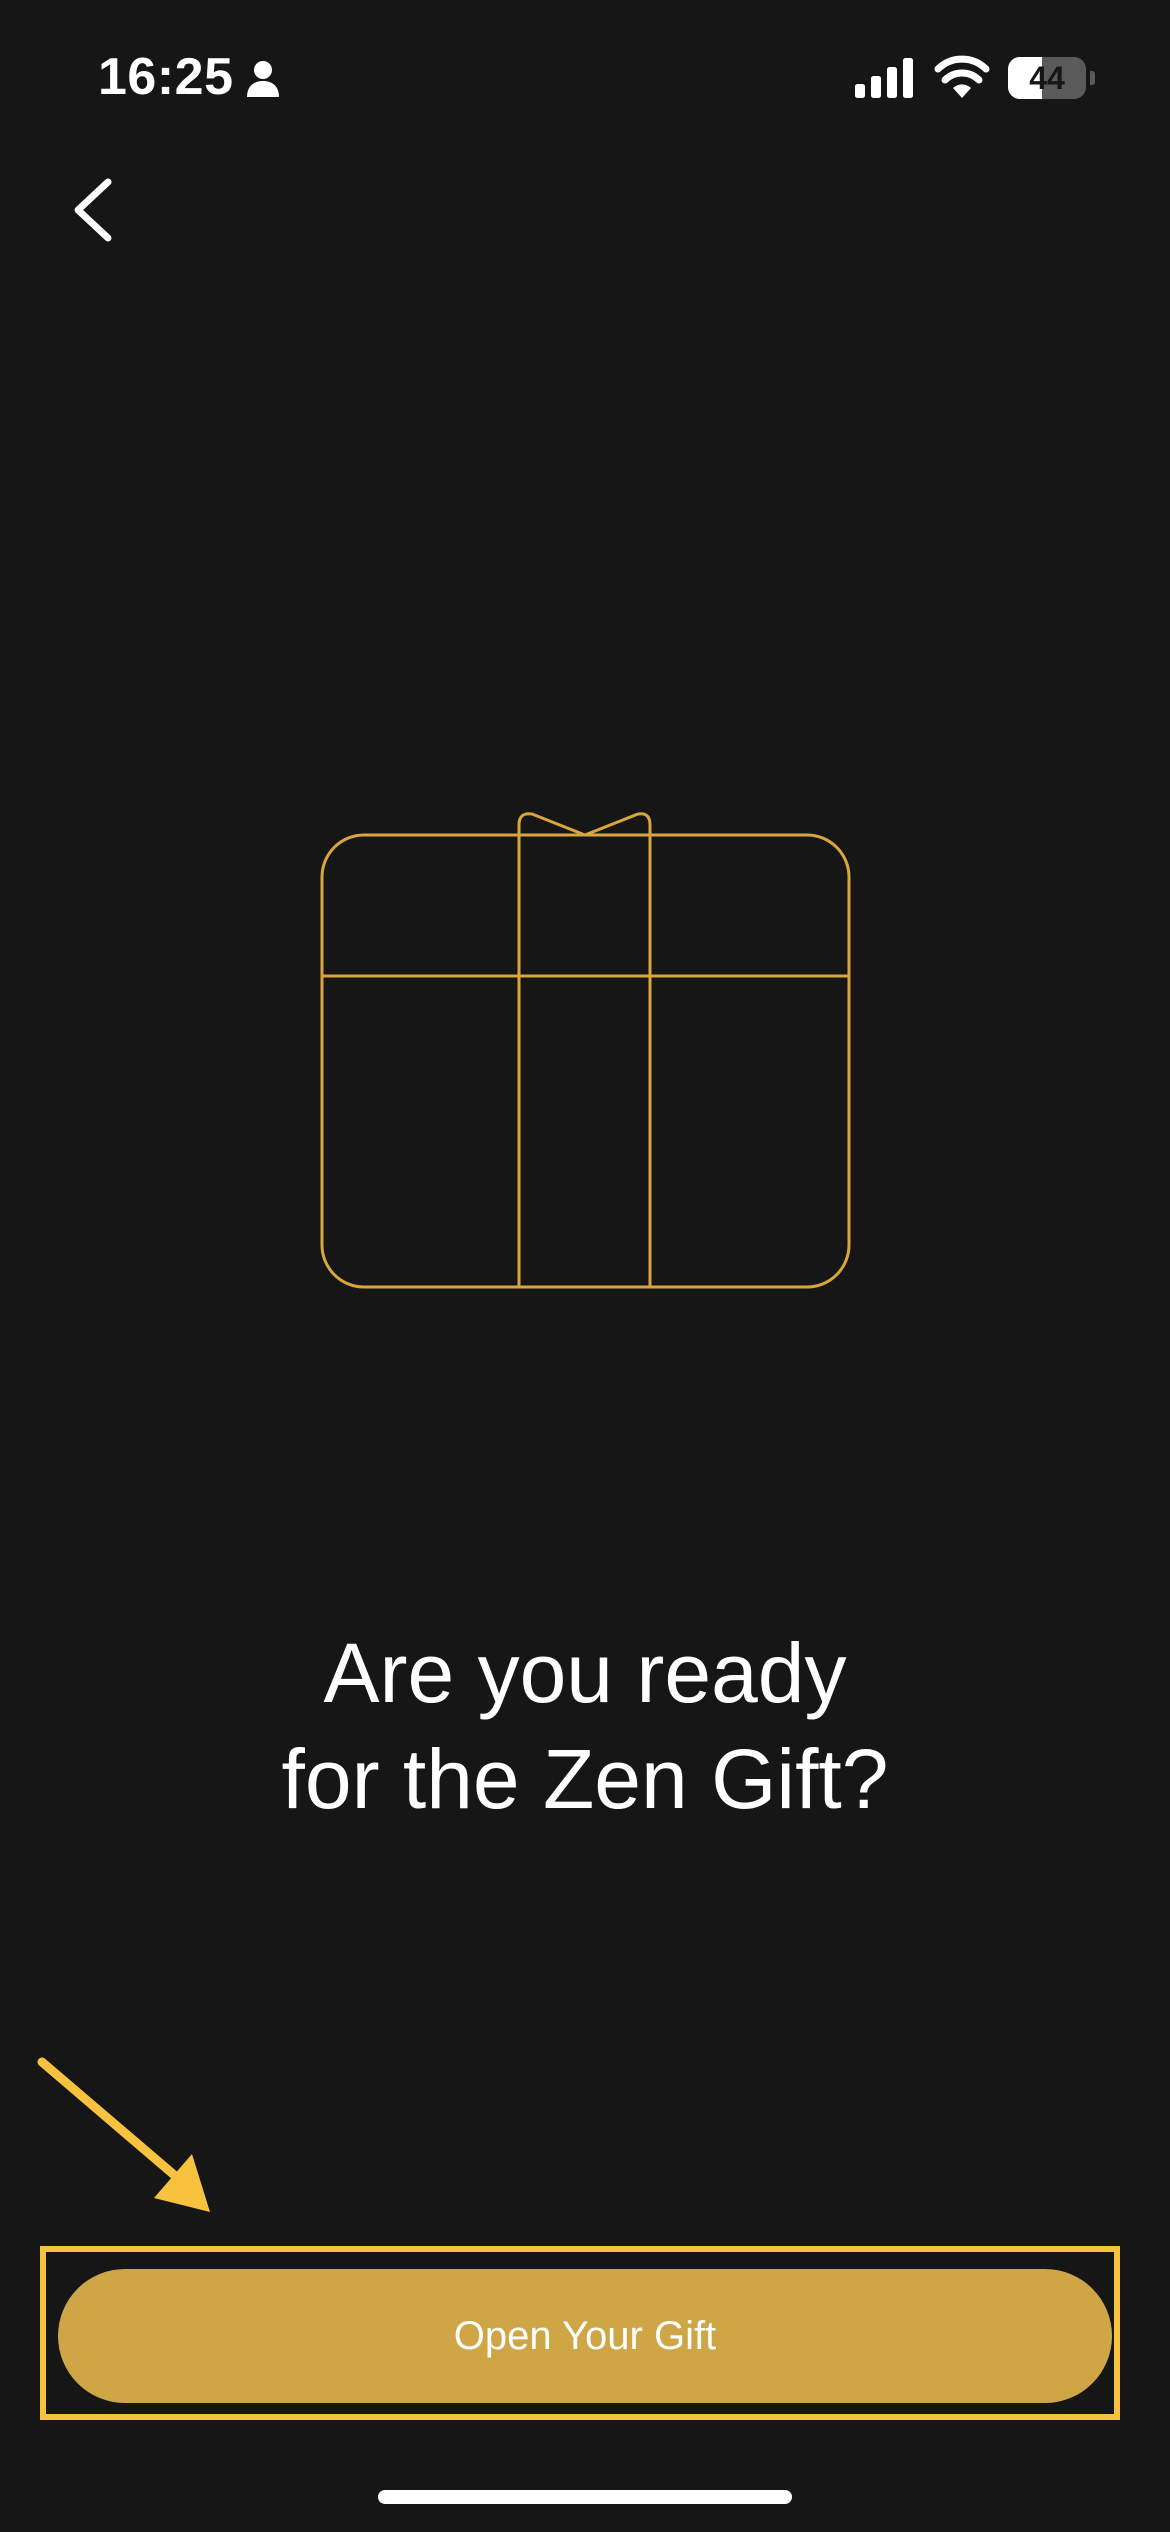  I want to click on status-bar: 16:25 44, so click(585, 75).